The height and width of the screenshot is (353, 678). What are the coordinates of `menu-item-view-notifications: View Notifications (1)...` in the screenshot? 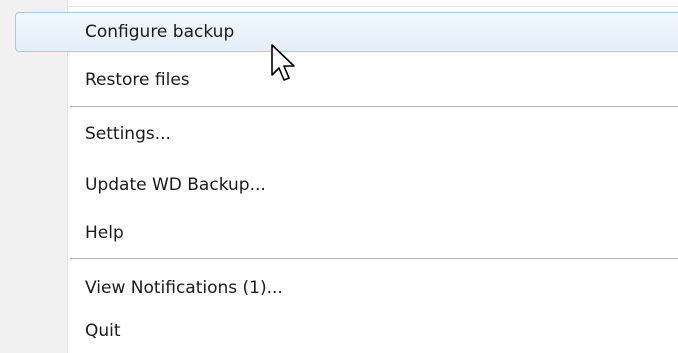 It's located at (339, 288).